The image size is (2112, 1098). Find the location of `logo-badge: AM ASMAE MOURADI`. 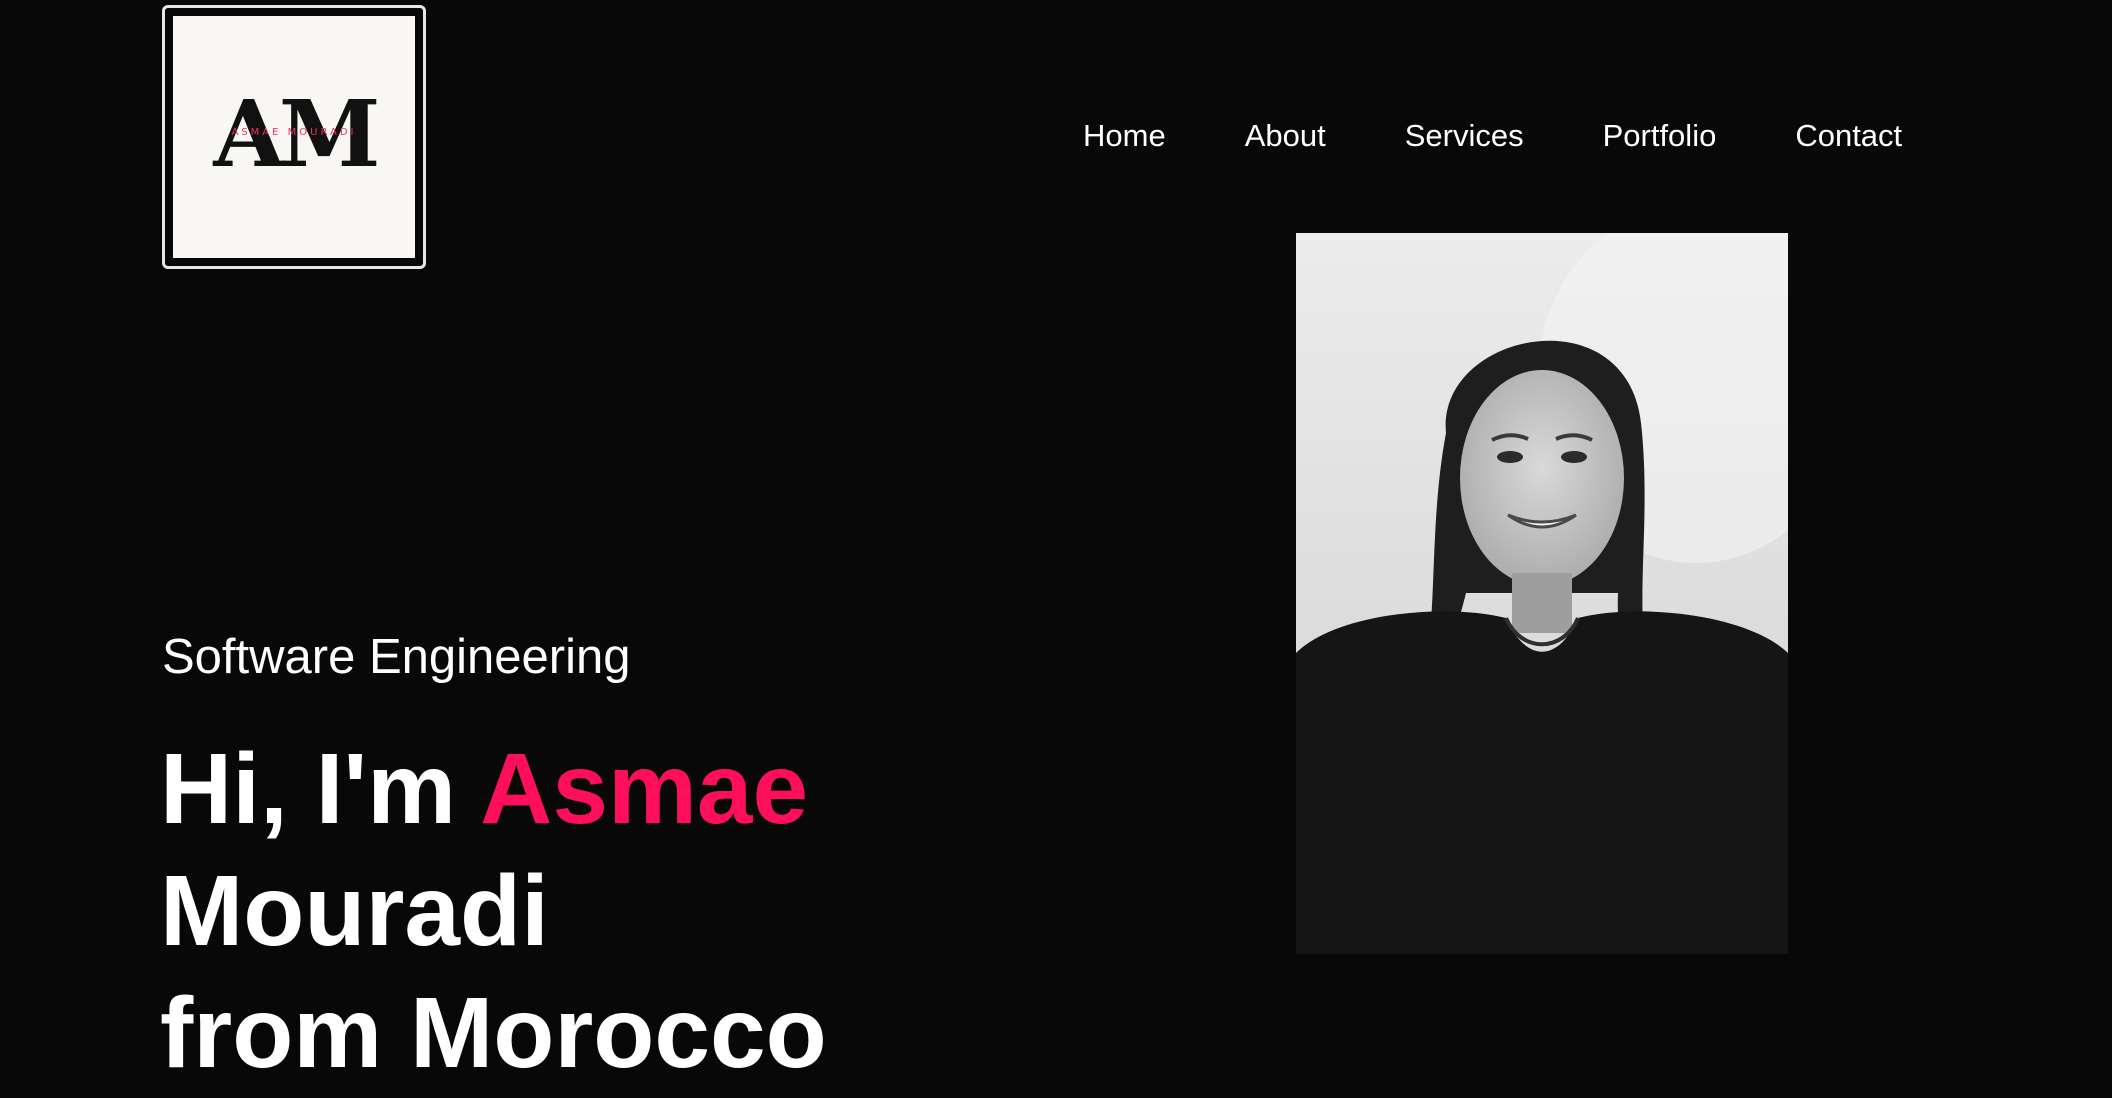

logo-badge: AM ASMAE MOURADI is located at coordinates (294, 137).